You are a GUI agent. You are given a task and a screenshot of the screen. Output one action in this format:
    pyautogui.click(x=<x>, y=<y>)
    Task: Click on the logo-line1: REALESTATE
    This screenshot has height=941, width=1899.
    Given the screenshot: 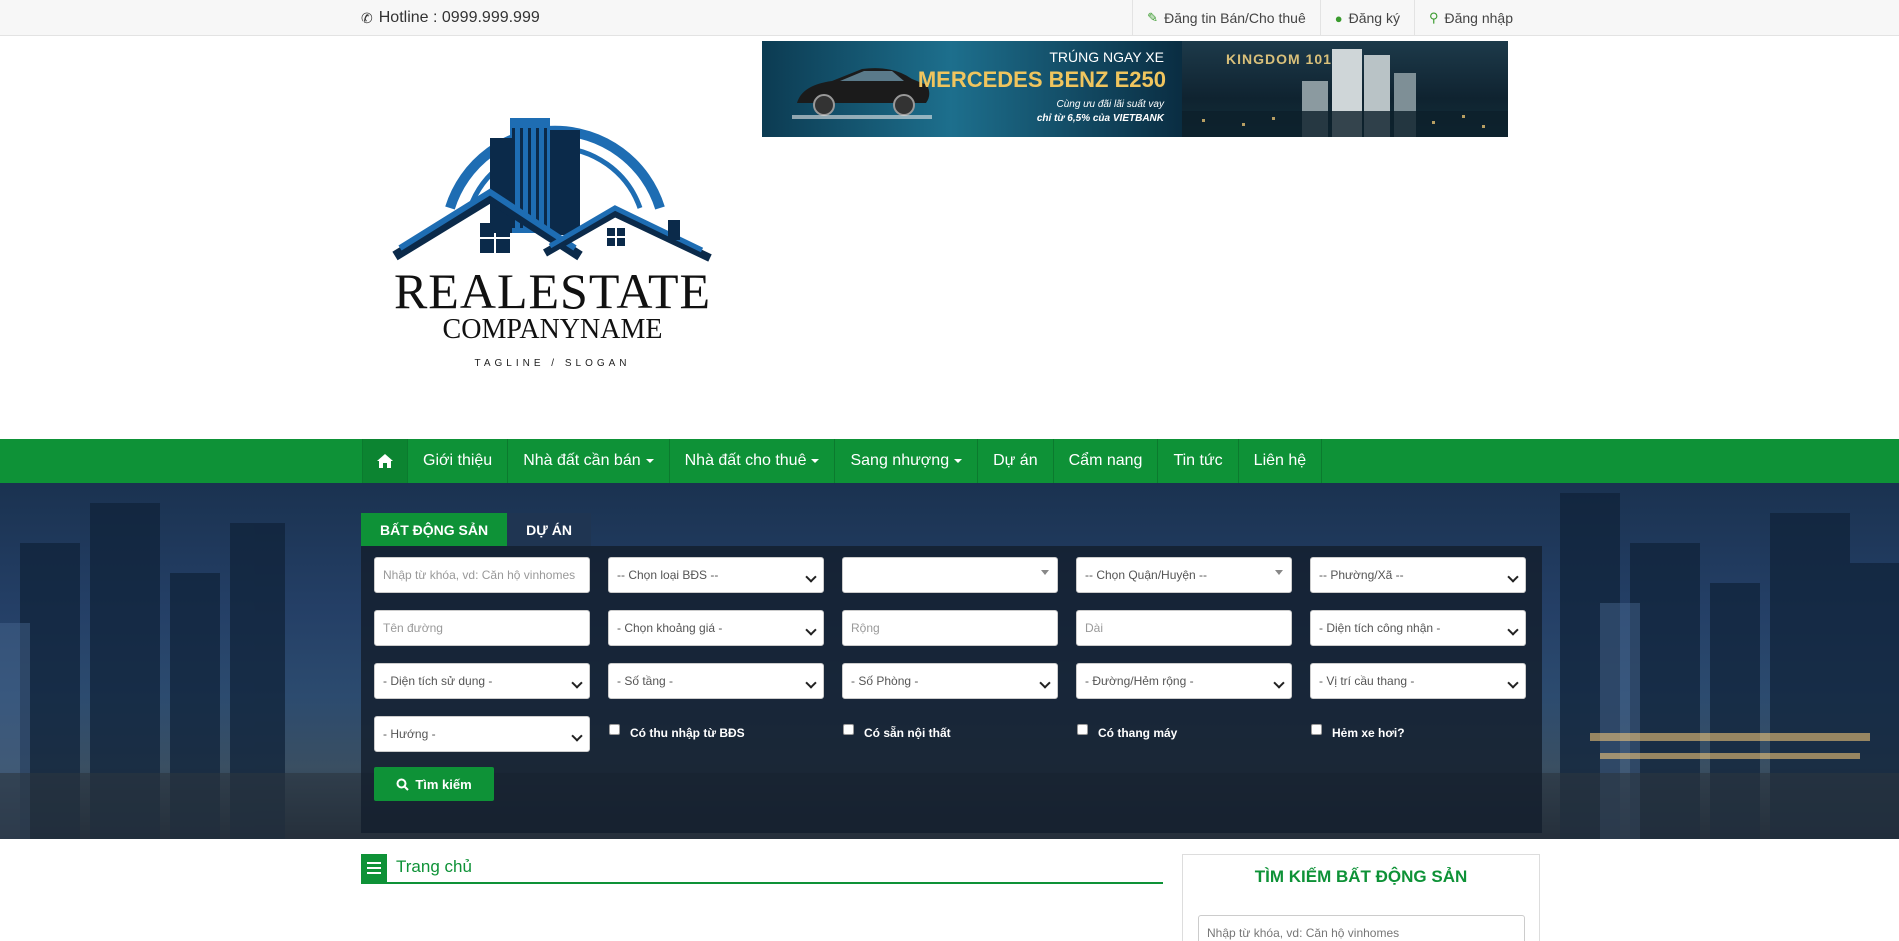 What is the action you would take?
    pyautogui.click(x=552, y=291)
    